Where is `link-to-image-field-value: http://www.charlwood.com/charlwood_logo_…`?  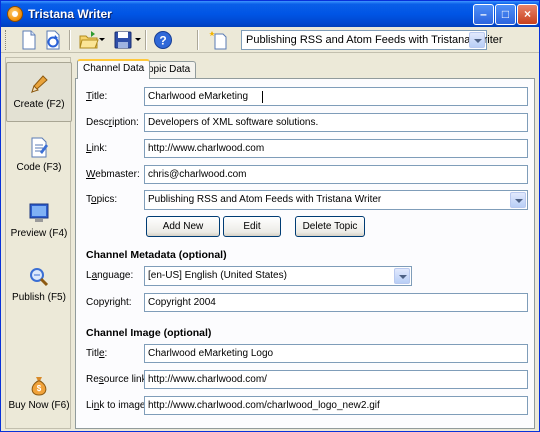
link-to-image-field-value: http://www.charlwood.com/charlwood_logo_… is located at coordinates (264, 405).